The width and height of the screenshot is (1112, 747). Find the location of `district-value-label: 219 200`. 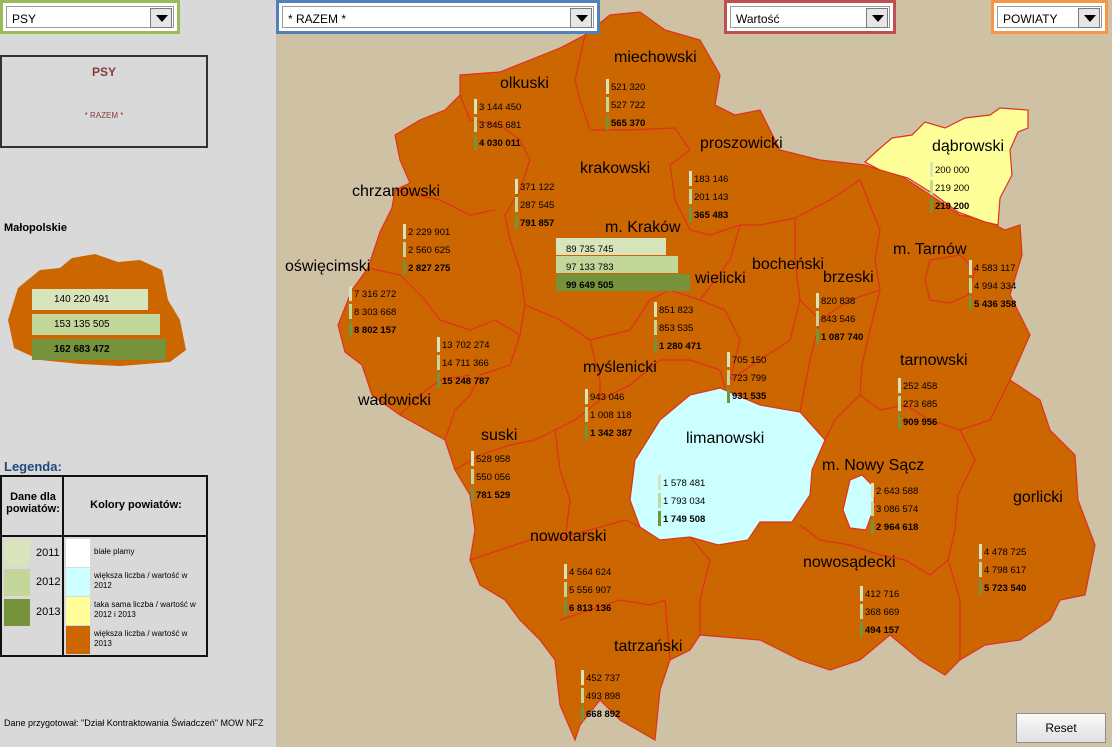

district-value-label: 219 200 is located at coordinates (952, 188).